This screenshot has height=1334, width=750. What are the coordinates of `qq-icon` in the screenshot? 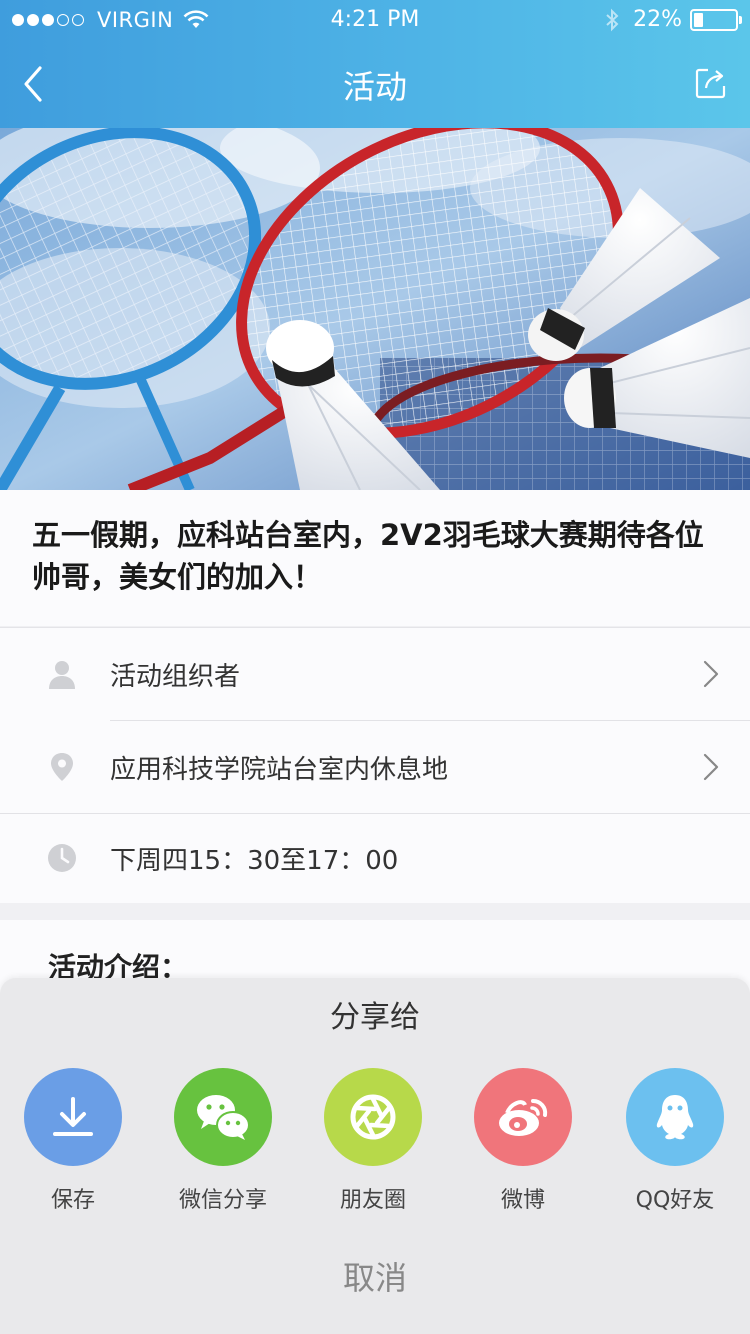 It's located at (675, 1117).